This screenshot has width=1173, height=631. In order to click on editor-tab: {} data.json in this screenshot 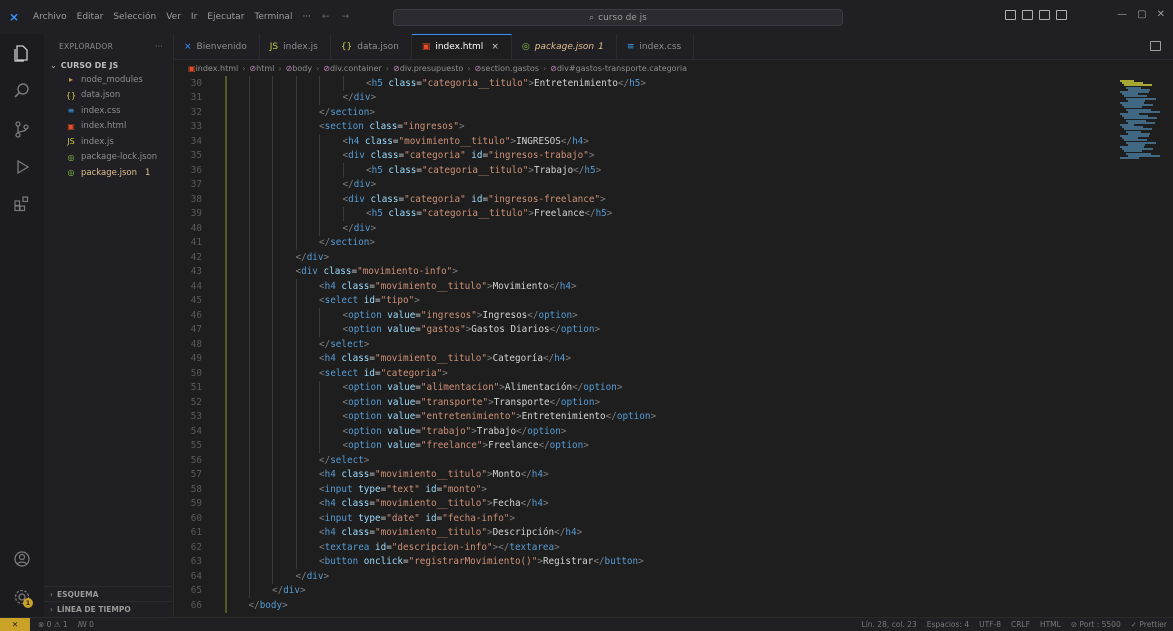, I will do `click(371, 46)`.